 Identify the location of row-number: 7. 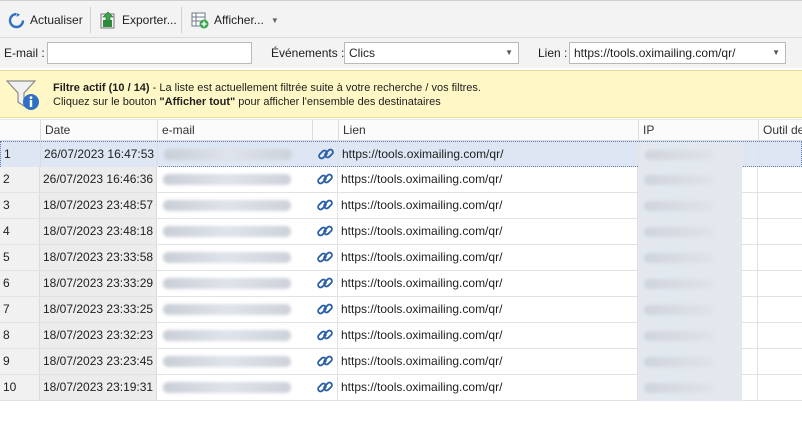
(20, 309).